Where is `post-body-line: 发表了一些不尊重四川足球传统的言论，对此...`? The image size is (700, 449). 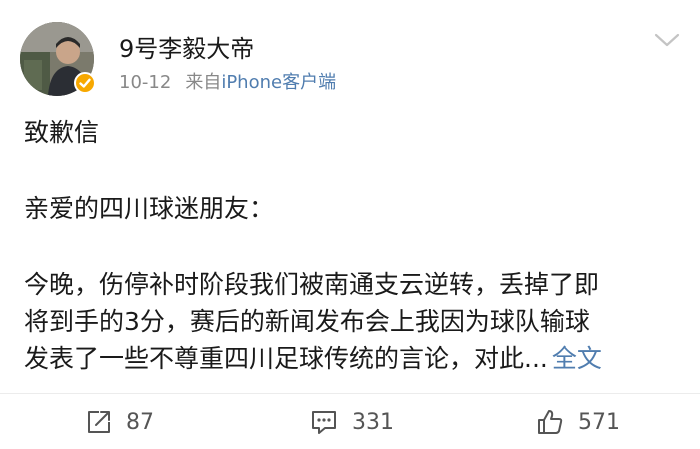
post-body-line: 发表了一些不尊重四川足球传统的言论，对此... is located at coordinates (286, 358).